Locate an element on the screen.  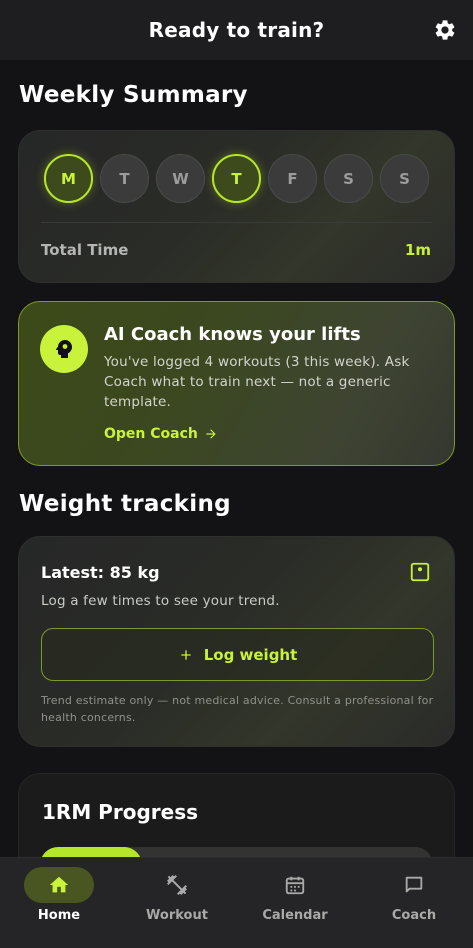
page-title: Ready to train? is located at coordinates (236, 30).